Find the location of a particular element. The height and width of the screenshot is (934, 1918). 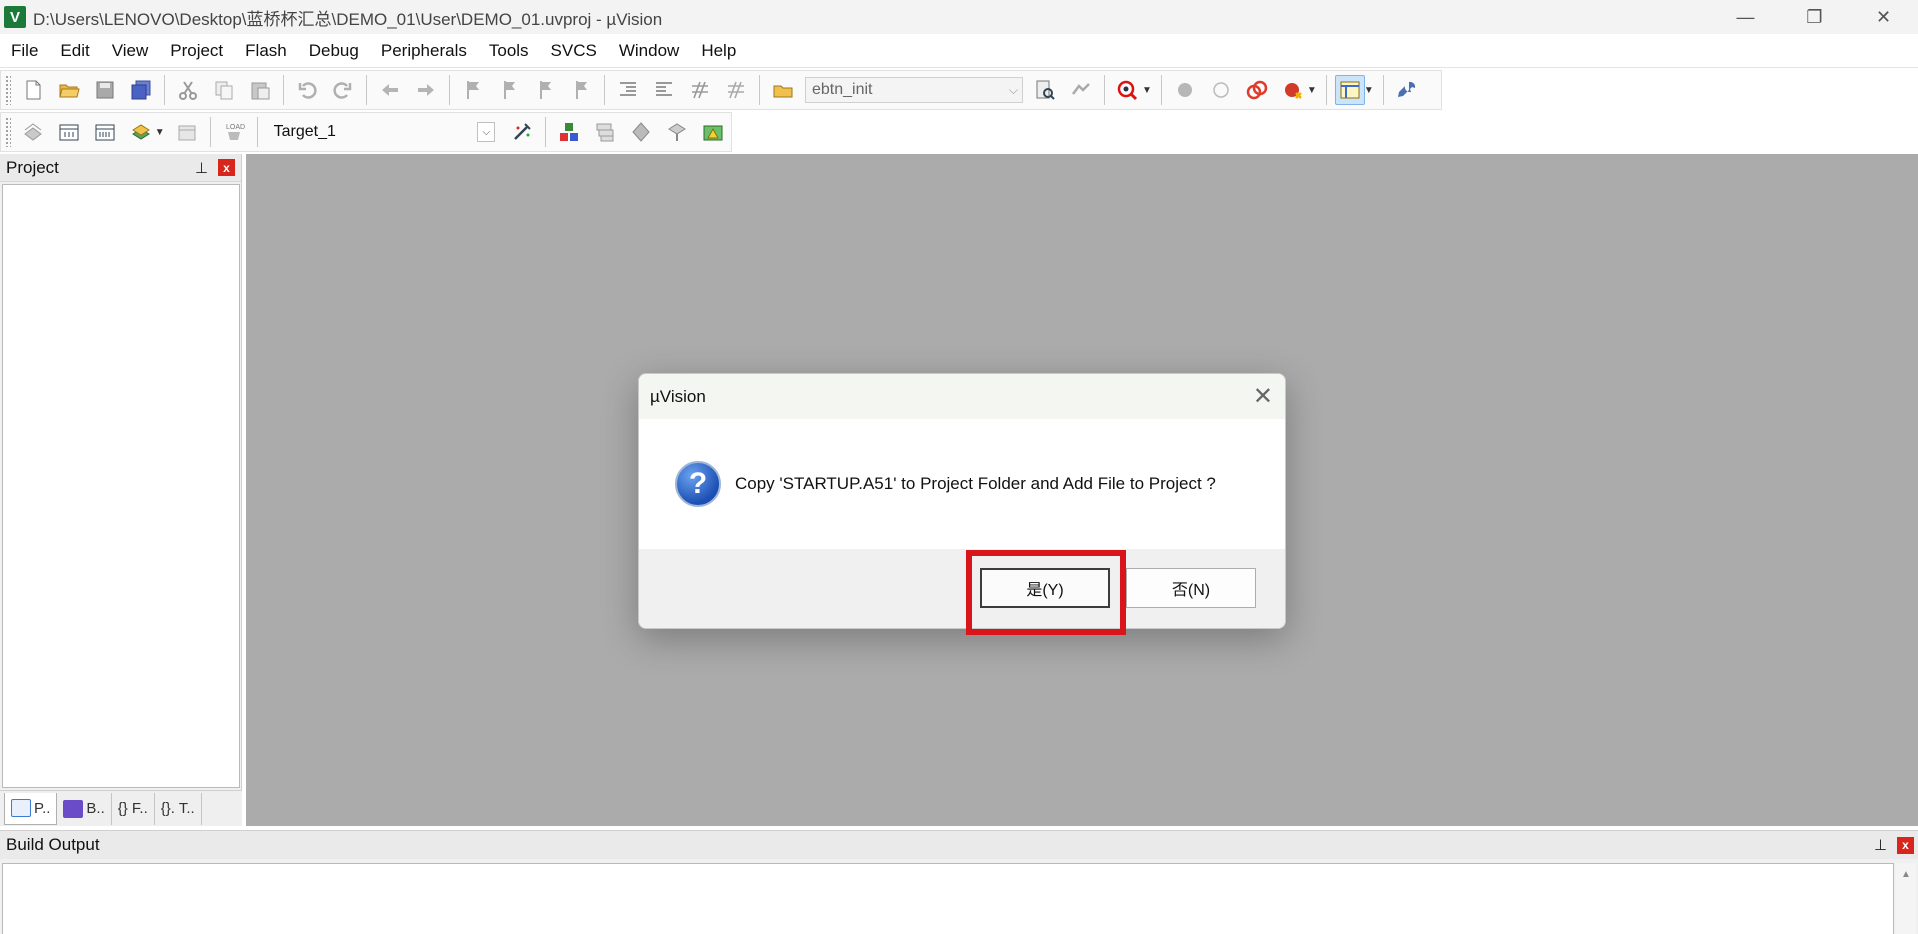

save-icon is located at coordinates (105, 90).